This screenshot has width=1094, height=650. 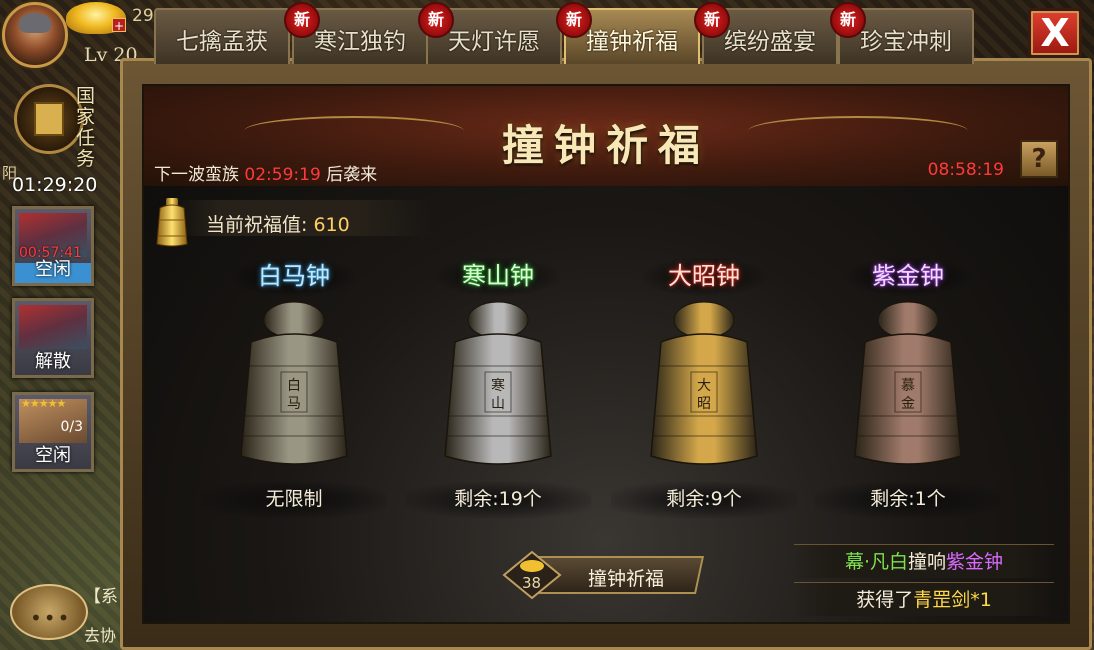 I want to click on general-card: ★★★★★ 0/3 空闲, so click(x=53, y=432).